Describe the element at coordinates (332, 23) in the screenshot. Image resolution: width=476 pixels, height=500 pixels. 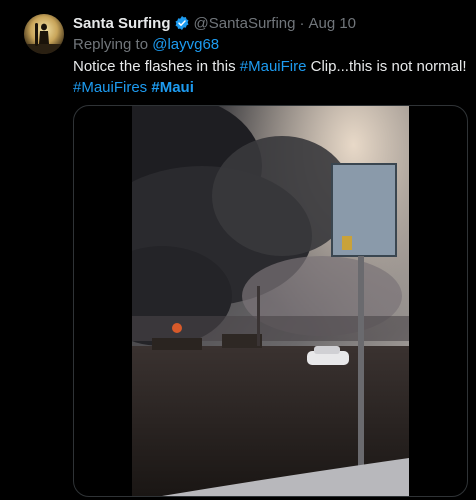
I see `tweet-date: Aug 10` at that location.